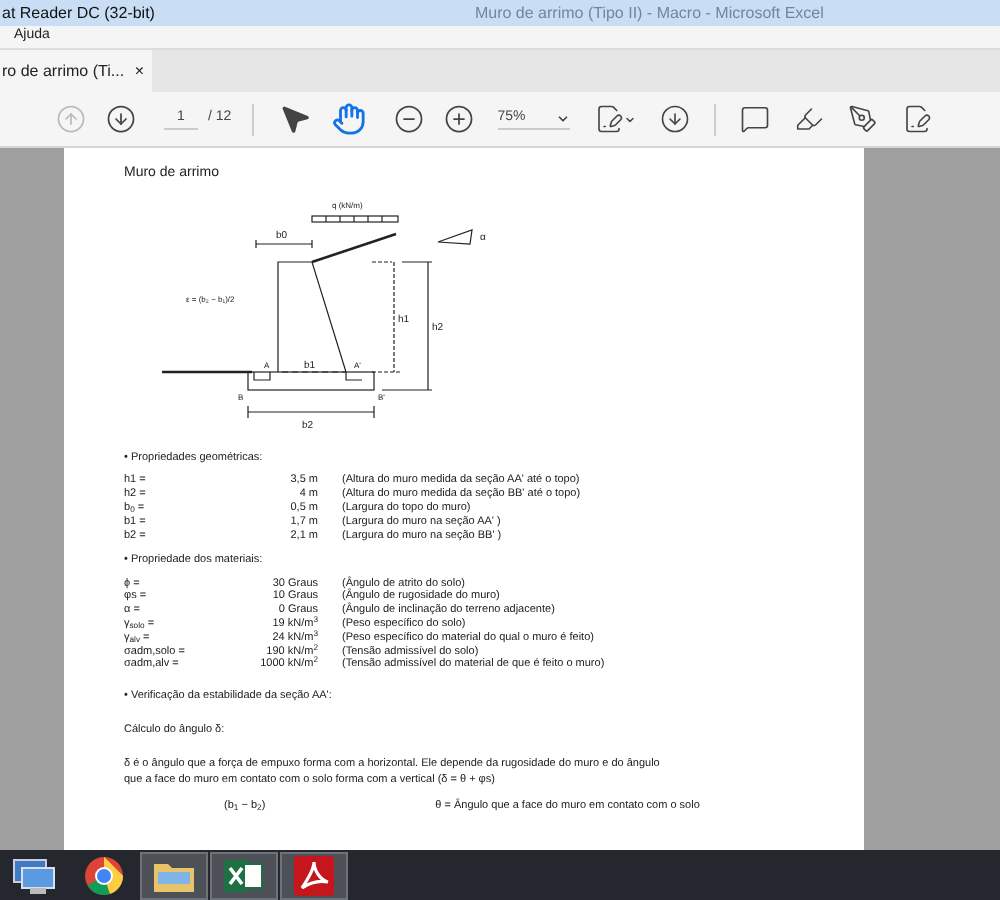 The height and width of the screenshot is (900, 1000). I want to click on computer-icon, so click(34, 875).